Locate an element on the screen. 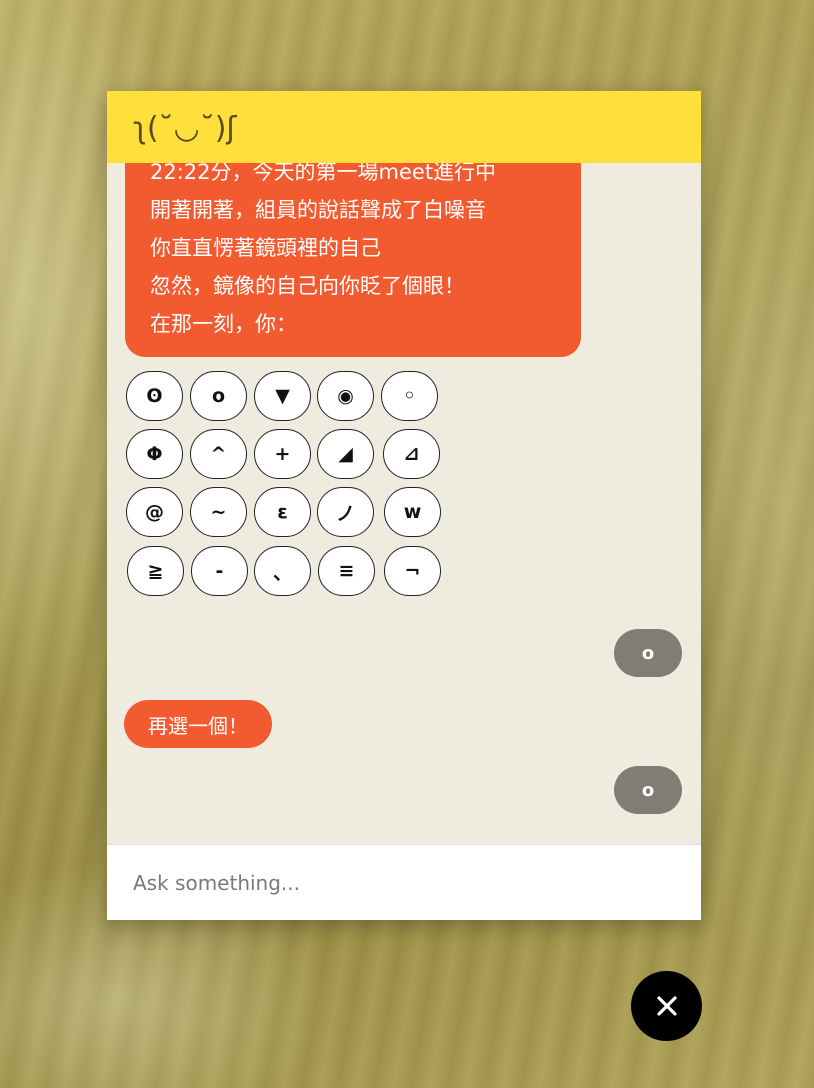 This screenshot has width=814, height=1088. option-button: ≧ is located at coordinates (155, 571).